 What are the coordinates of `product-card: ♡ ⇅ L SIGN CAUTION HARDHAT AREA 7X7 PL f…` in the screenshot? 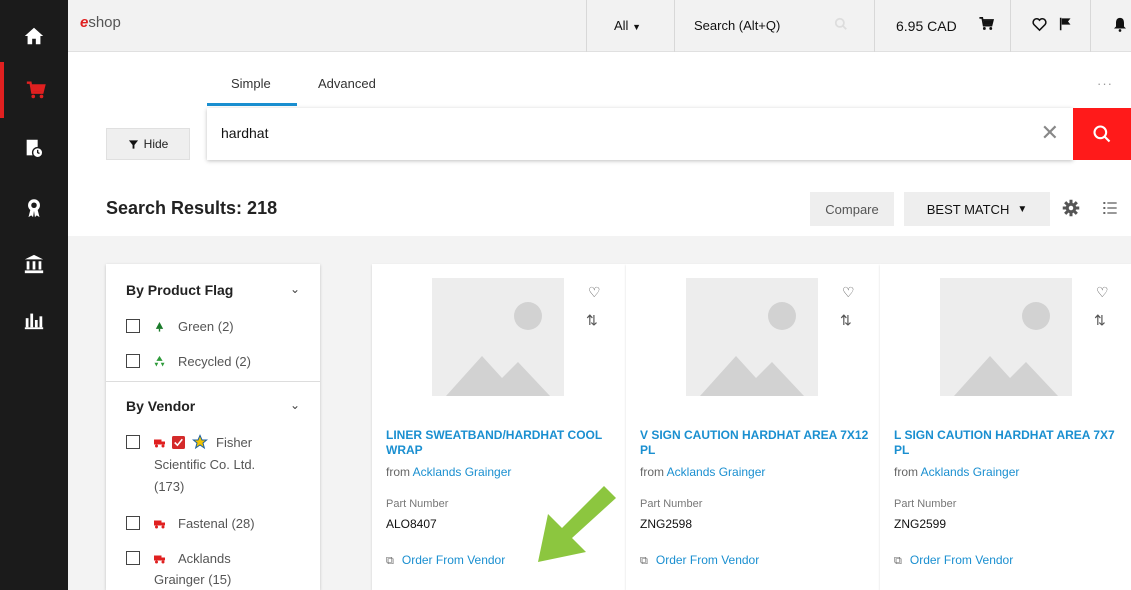 It's located at (1005, 427).